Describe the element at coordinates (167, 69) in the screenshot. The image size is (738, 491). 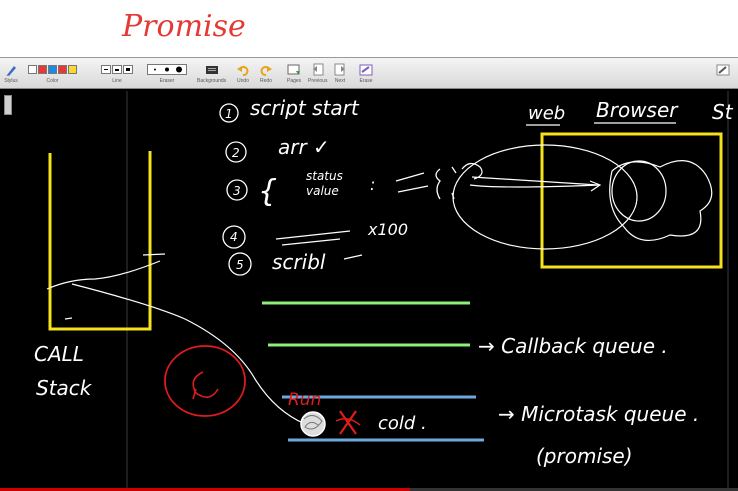
I see `eraser-sizes-icon` at that location.